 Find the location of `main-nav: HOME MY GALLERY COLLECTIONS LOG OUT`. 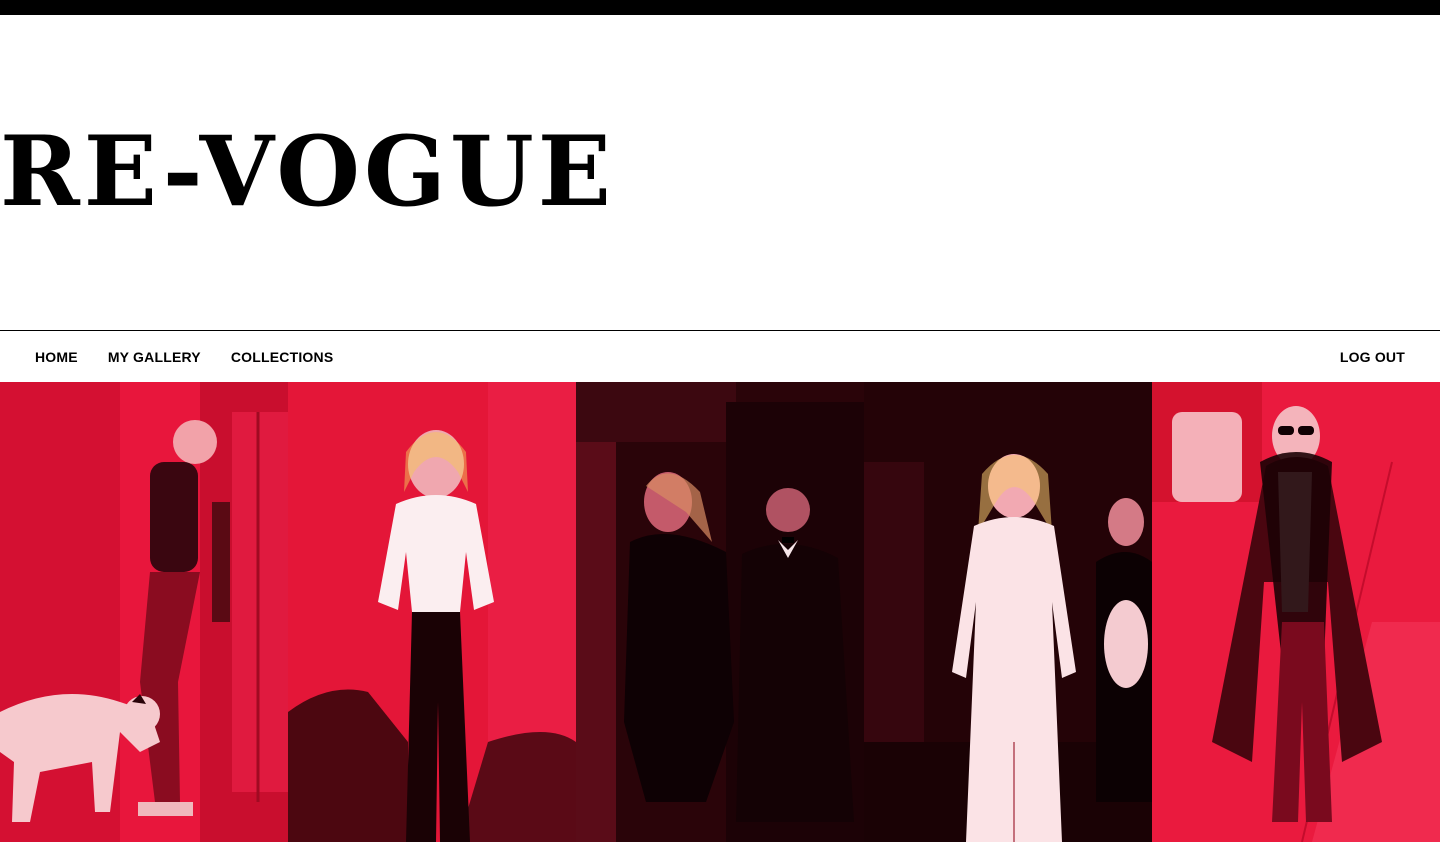

main-nav: HOME MY GALLERY COLLECTIONS LOG OUT is located at coordinates (720, 356).